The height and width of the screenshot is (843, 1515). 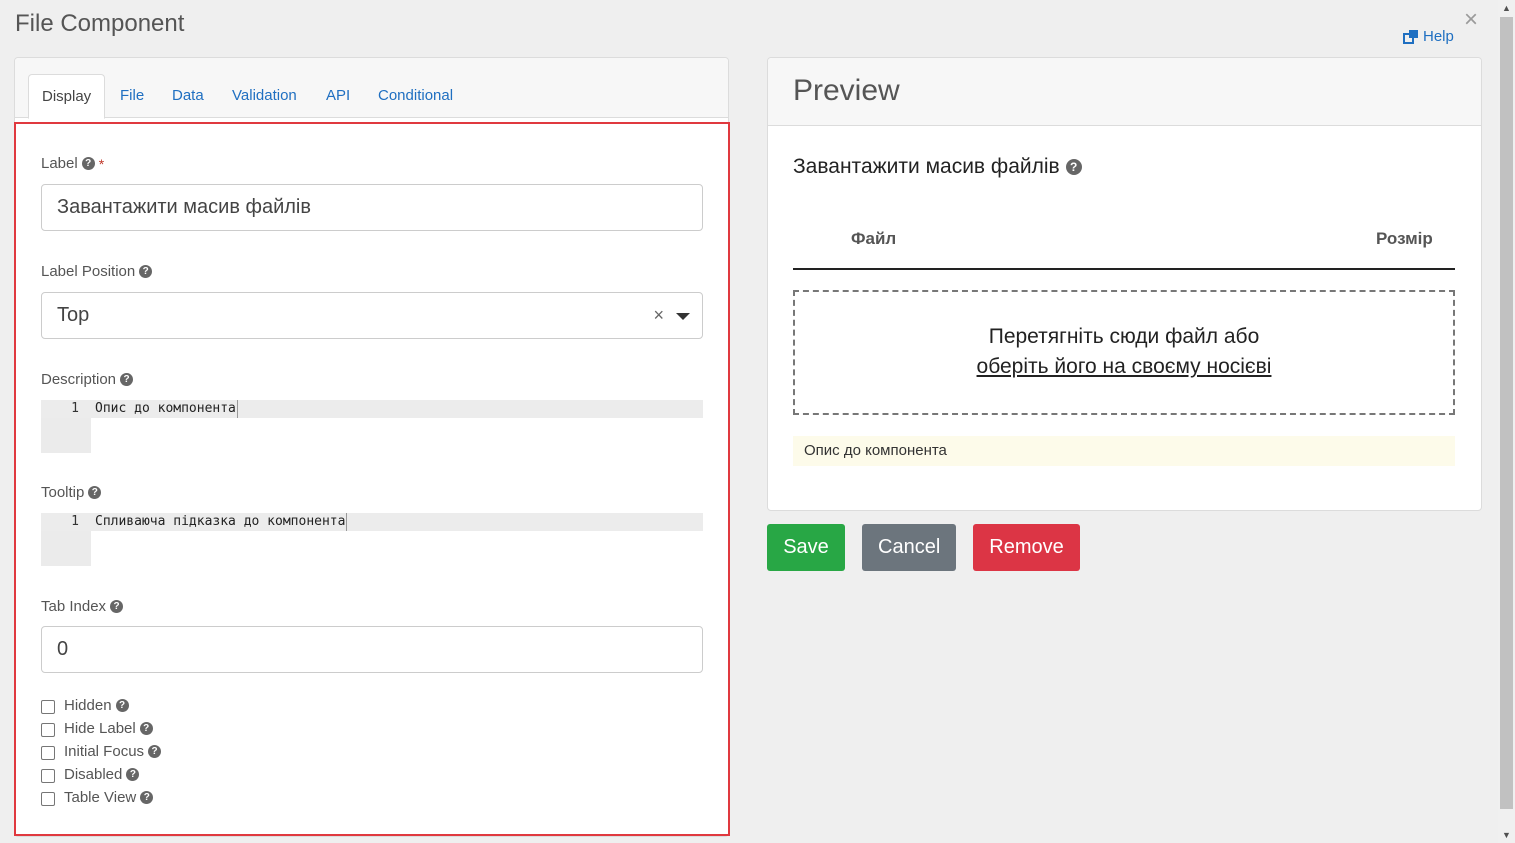 I want to click on chevron-down-icon, so click(x=683, y=316).